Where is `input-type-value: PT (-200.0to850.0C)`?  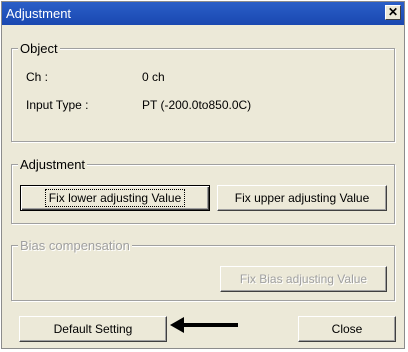
input-type-value: PT (-200.0to850.0C) is located at coordinates (197, 105).